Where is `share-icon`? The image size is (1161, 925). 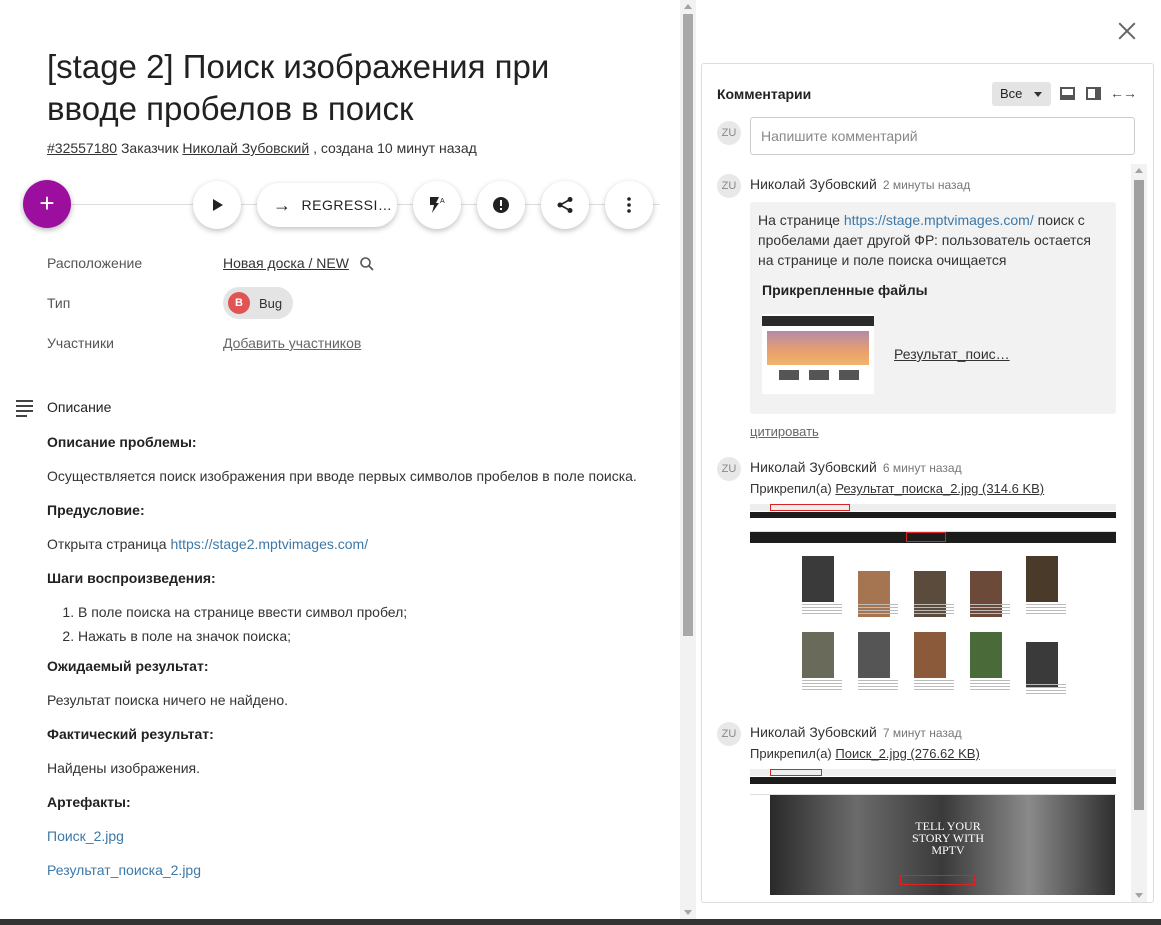 share-icon is located at coordinates (565, 205).